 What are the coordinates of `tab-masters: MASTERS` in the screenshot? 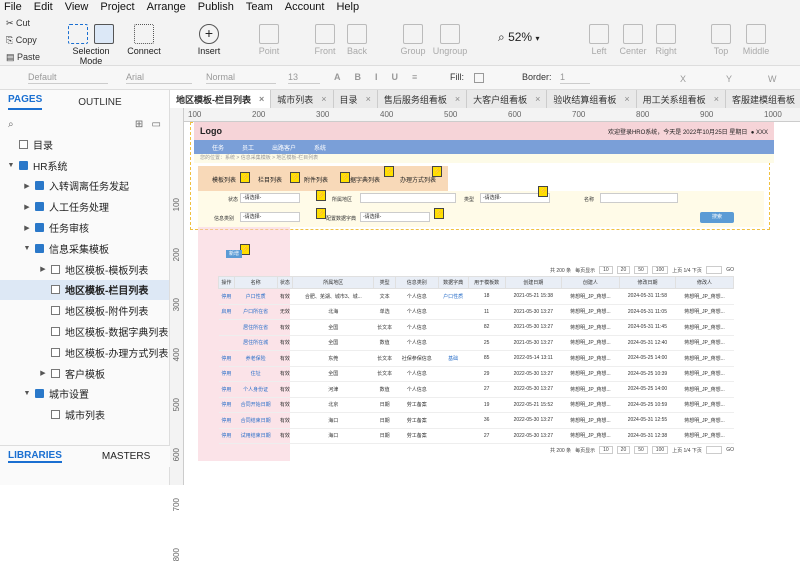 It's located at (126, 456).